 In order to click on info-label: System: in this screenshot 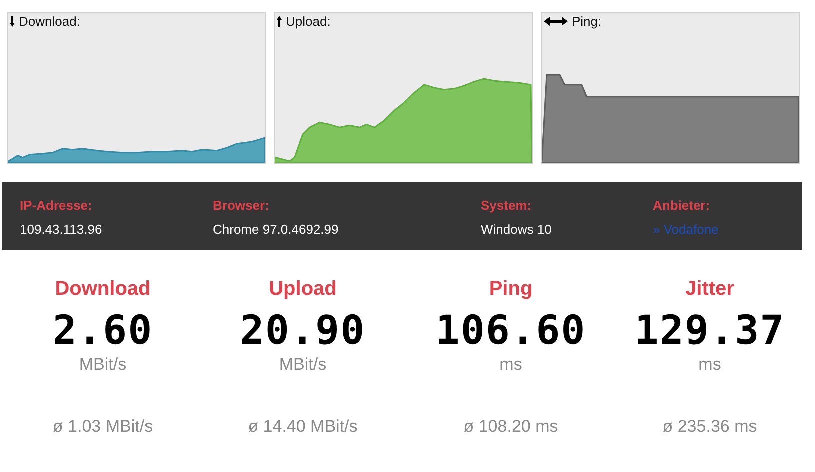, I will do `click(507, 205)`.